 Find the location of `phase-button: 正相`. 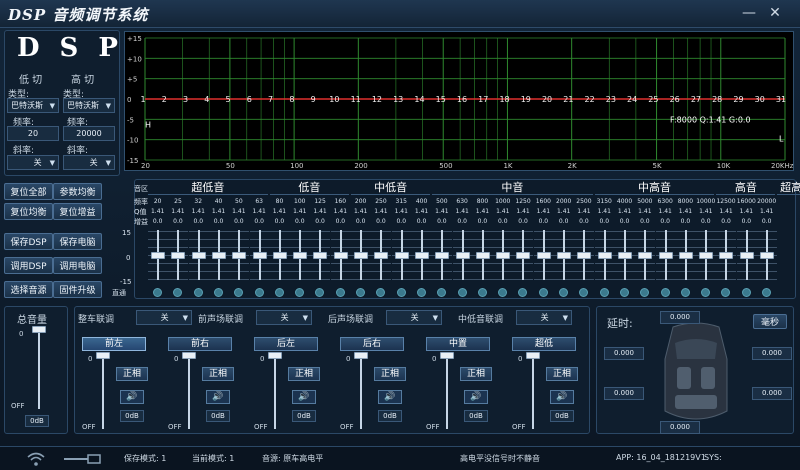

phase-button: 正相 is located at coordinates (390, 374).